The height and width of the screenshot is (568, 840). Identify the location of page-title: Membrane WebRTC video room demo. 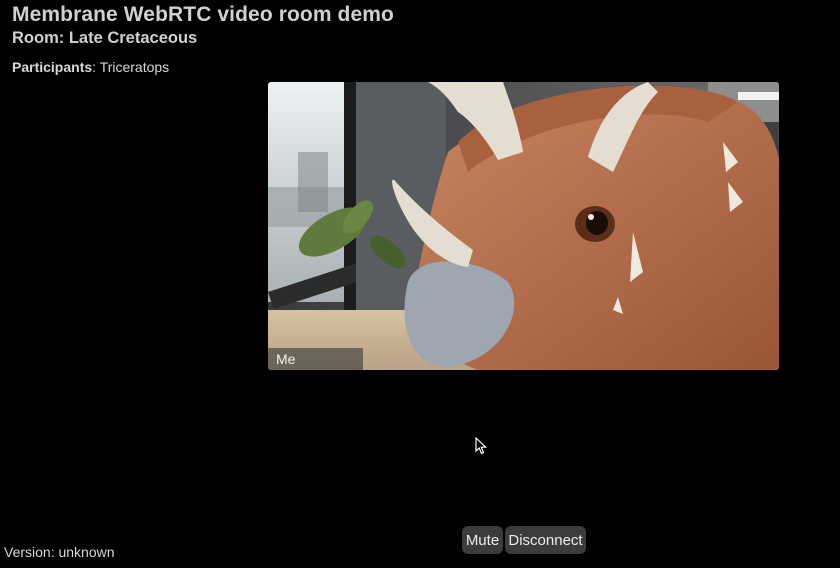
(203, 14).